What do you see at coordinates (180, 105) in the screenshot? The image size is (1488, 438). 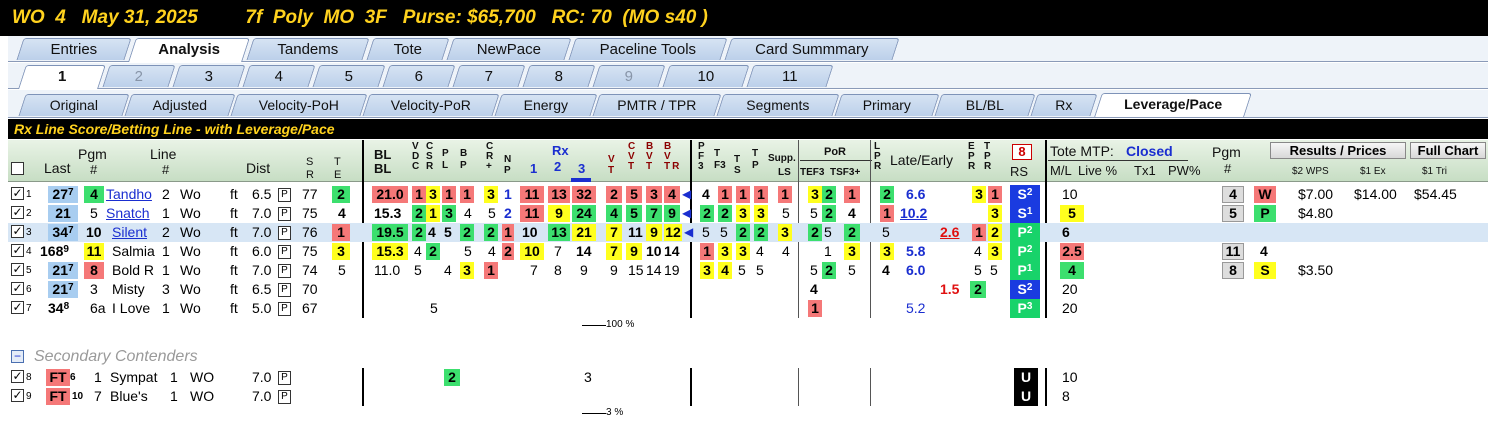 I see `tab-adjusted: Adjusted` at bounding box center [180, 105].